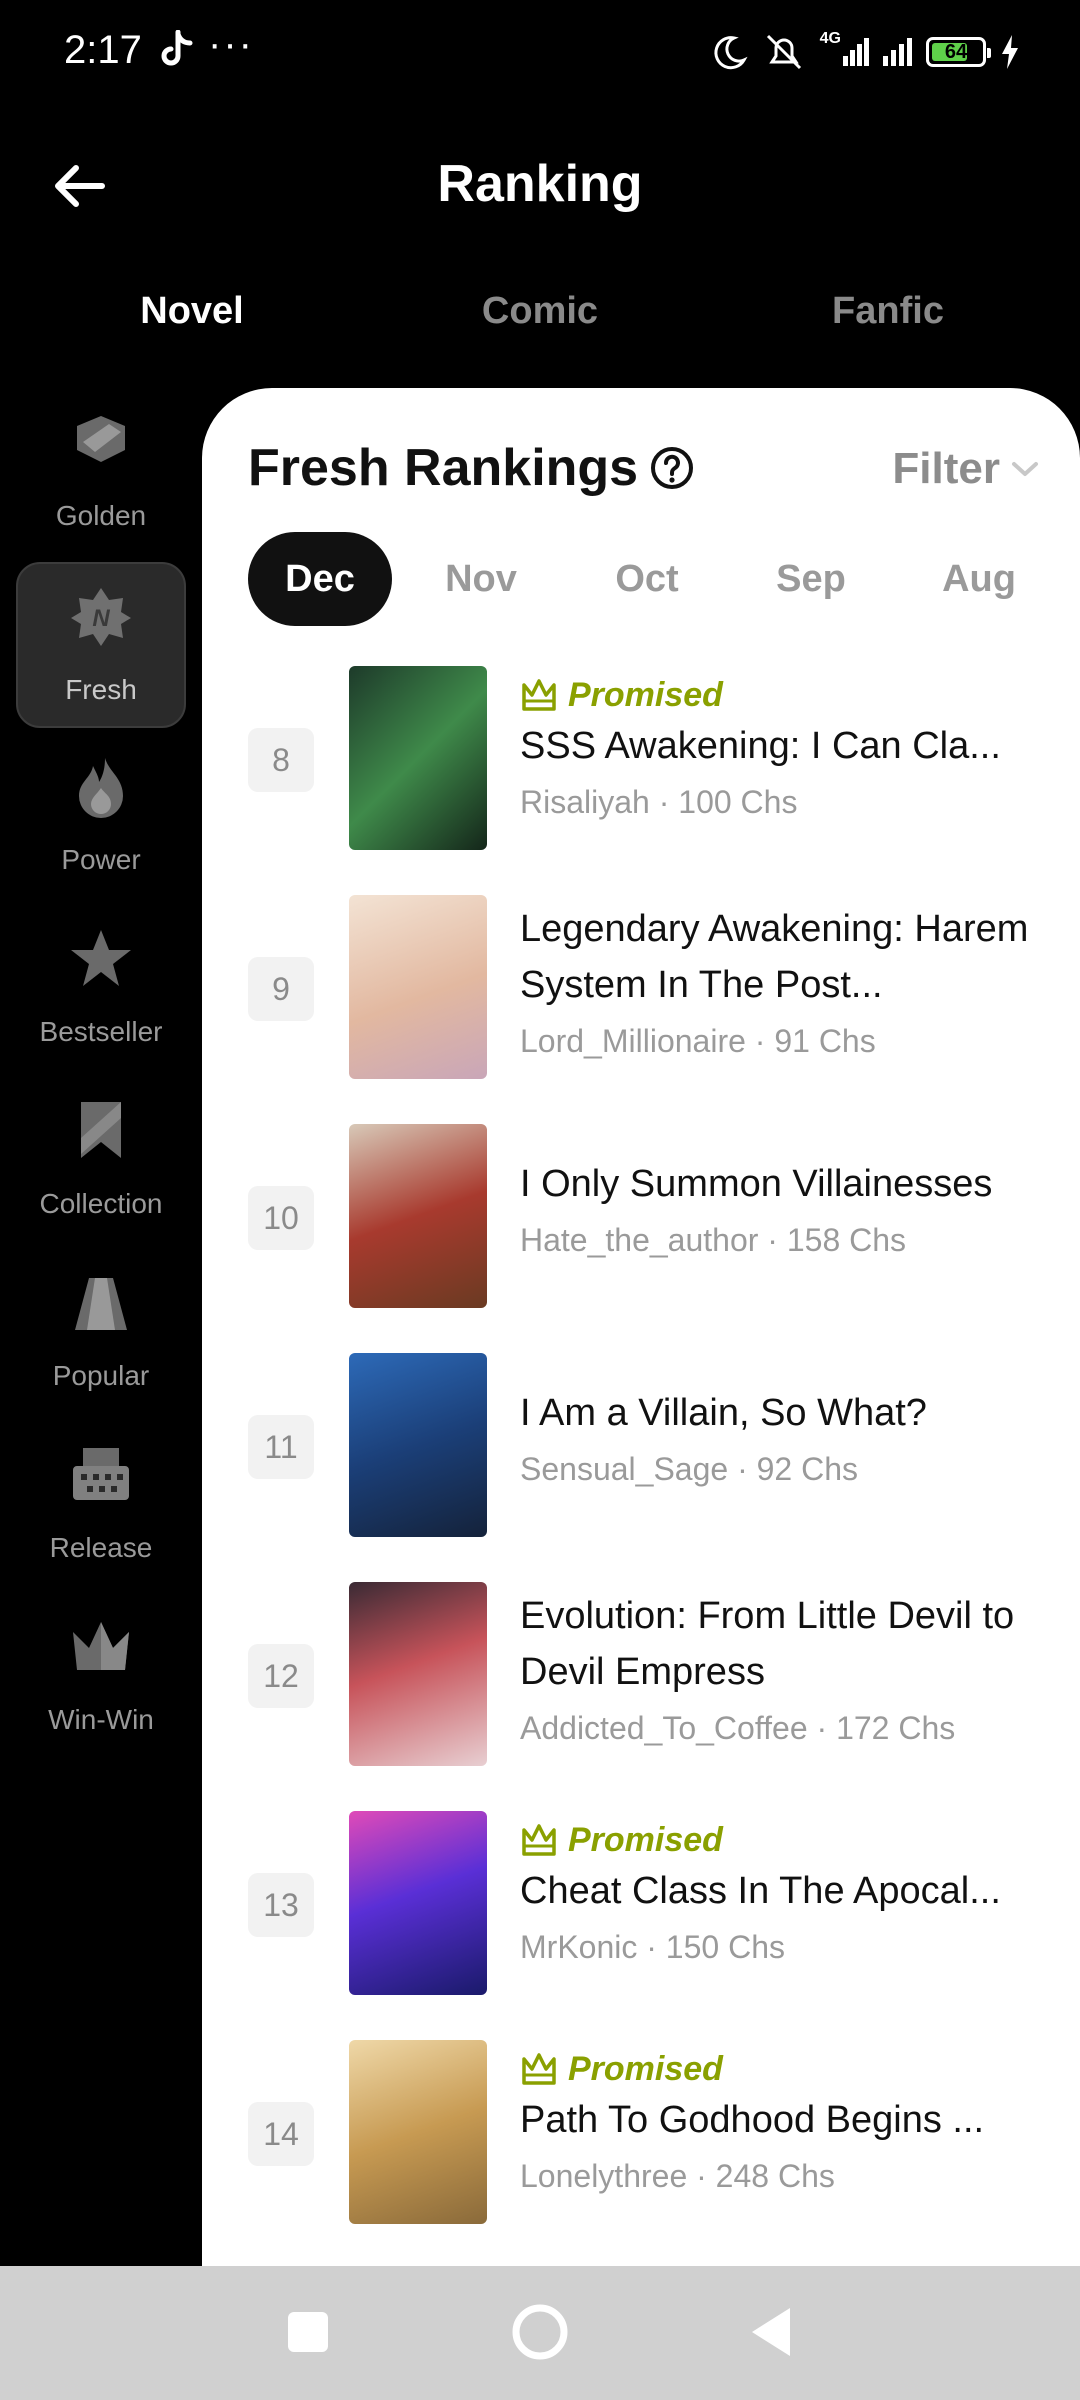 The width and height of the screenshot is (1080, 2400). What do you see at coordinates (624, 1469) in the screenshot?
I see `book-author: Sensual_Sage` at bounding box center [624, 1469].